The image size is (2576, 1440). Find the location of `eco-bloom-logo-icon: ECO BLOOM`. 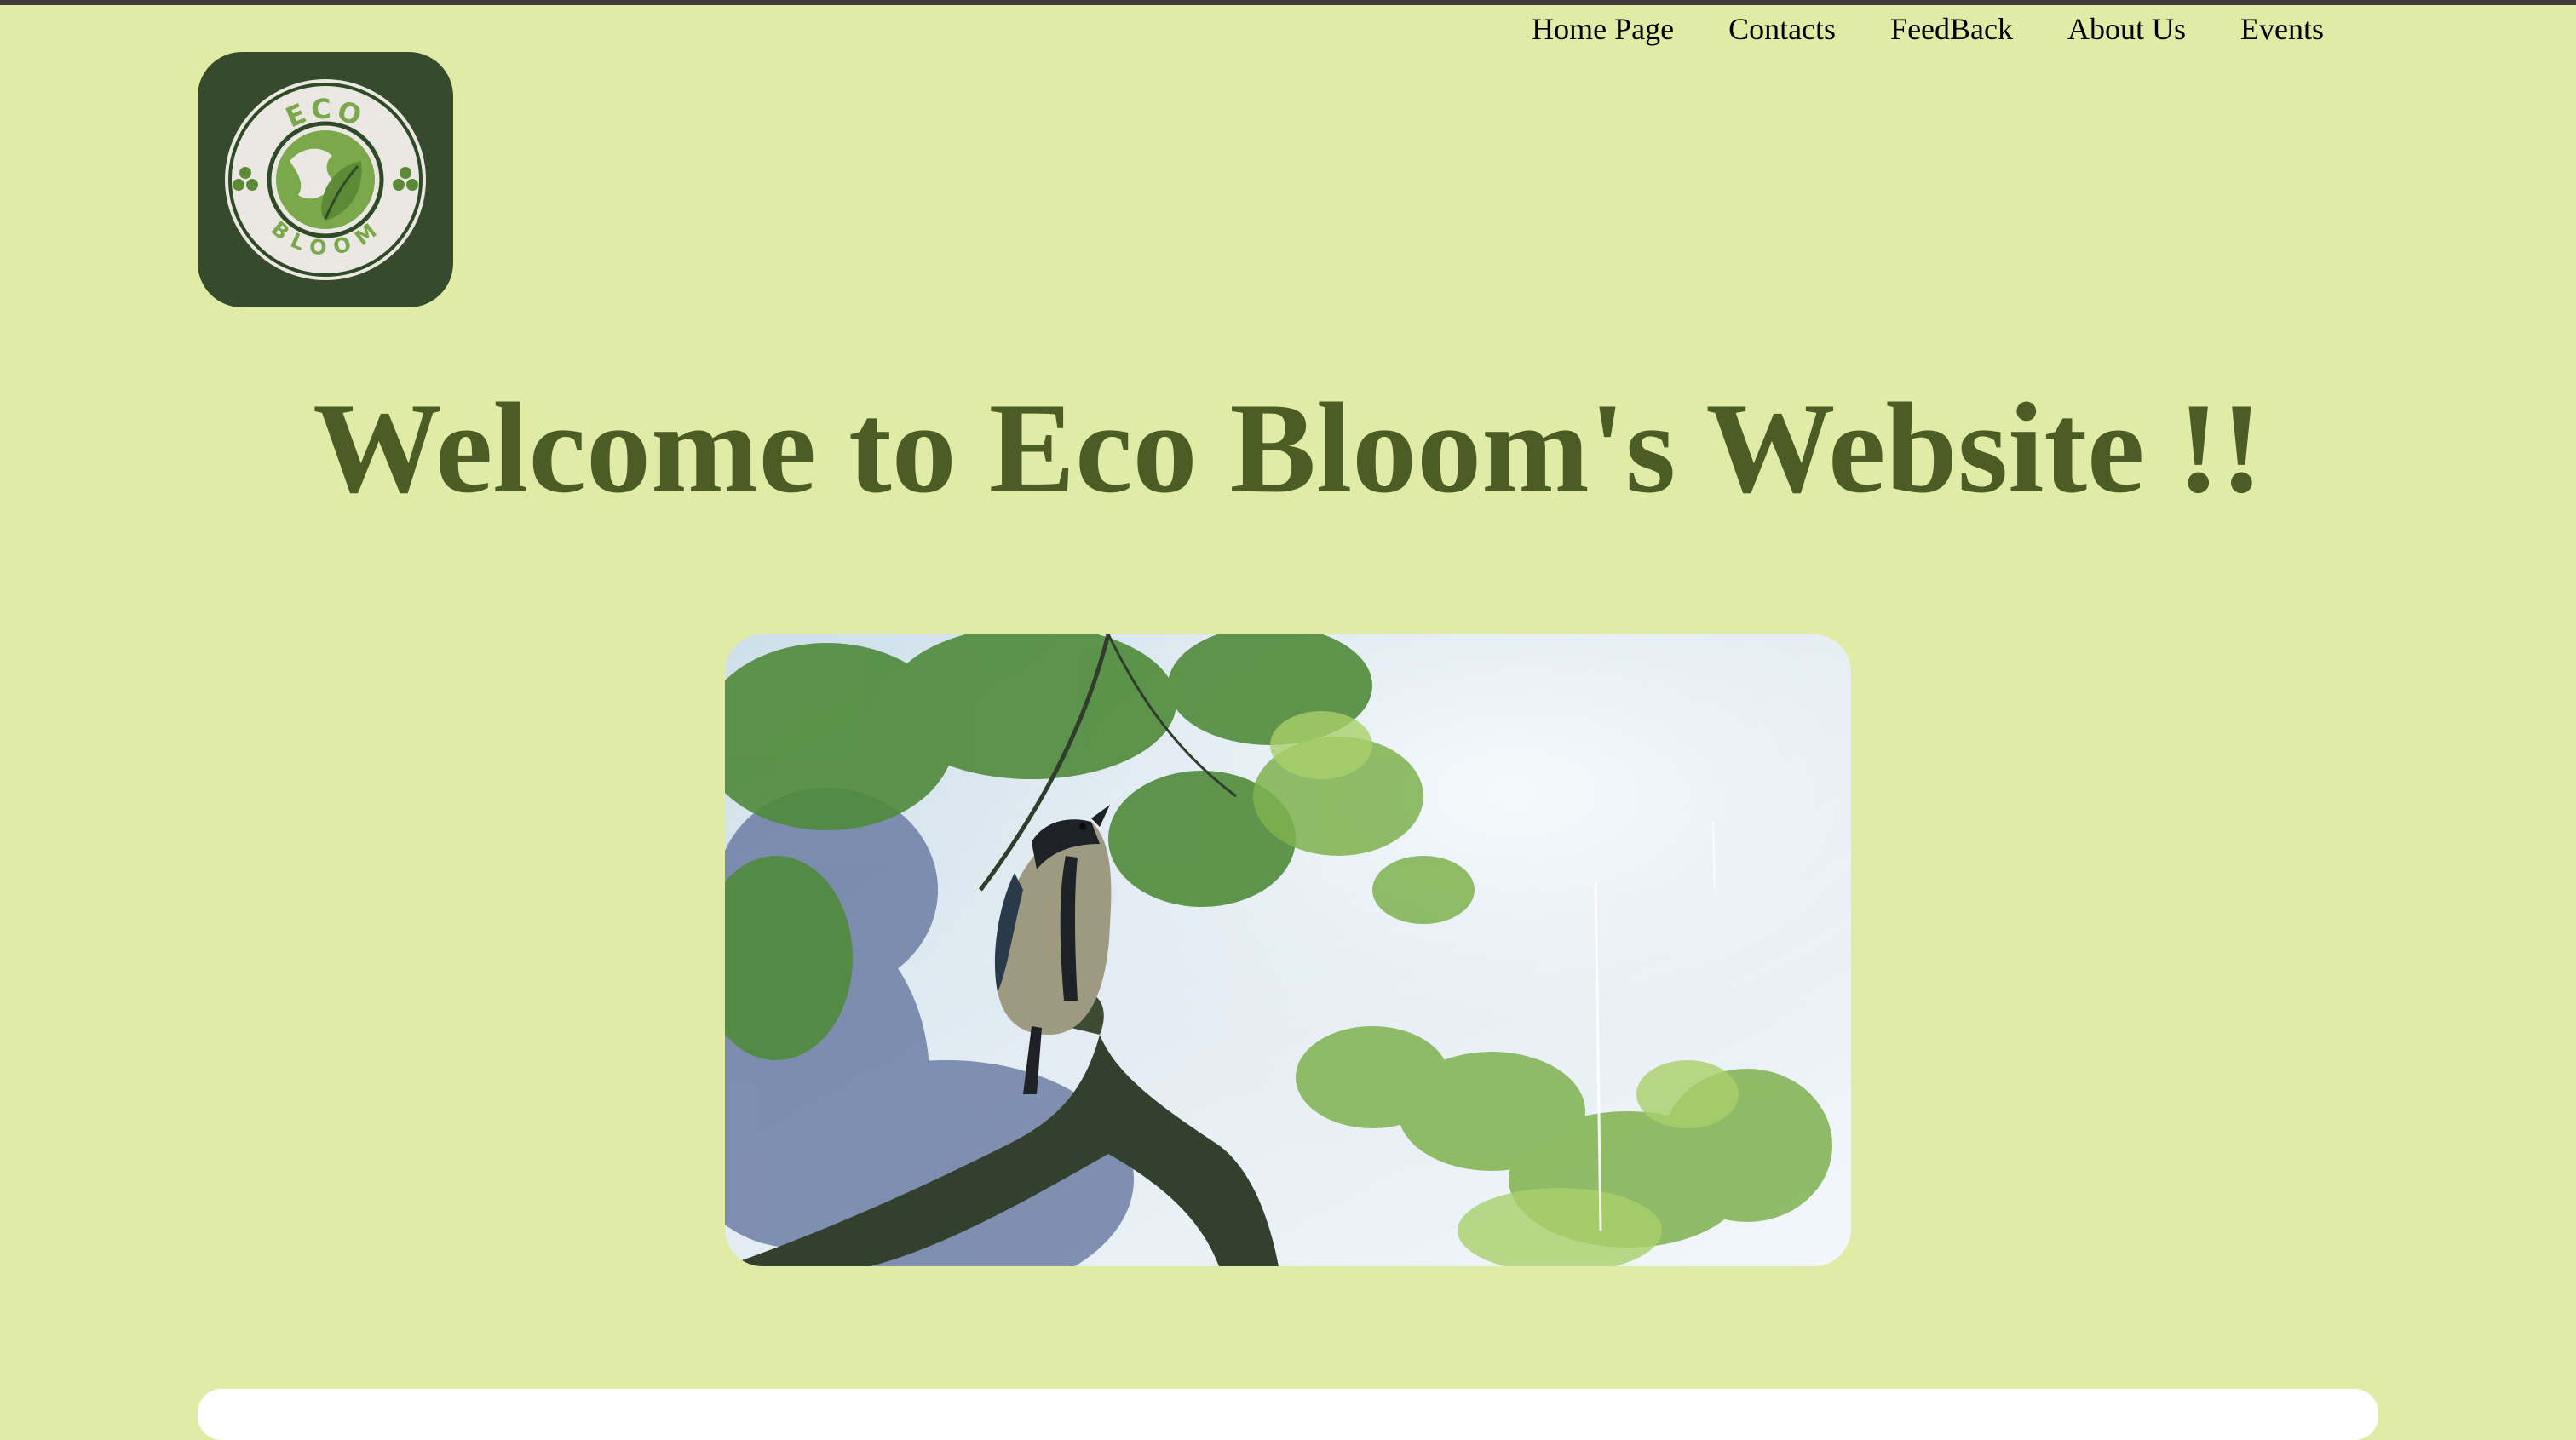

eco-bloom-logo-icon: ECO BLOOM is located at coordinates (325, 179).